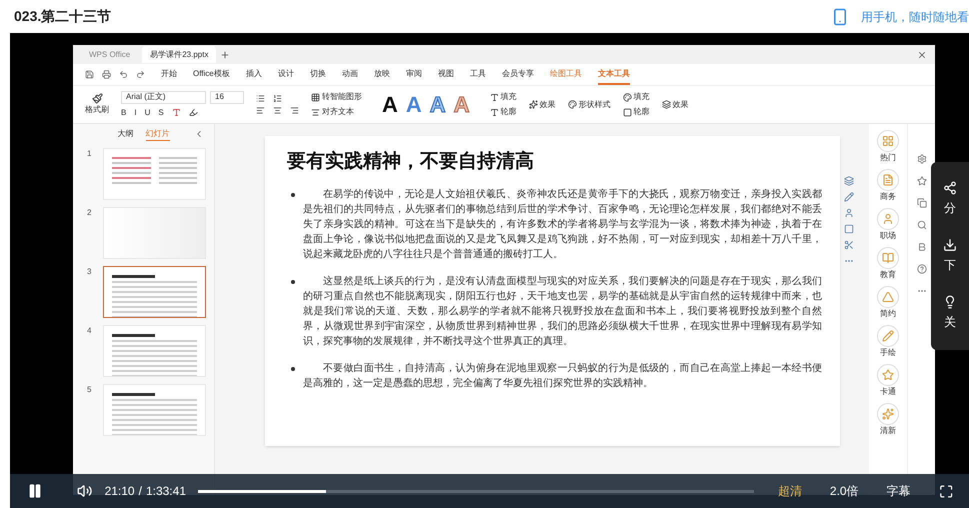 Image resolution: width=969 pixels, height=508 pixels. Describe the element at coordinates (562, 311) in the screenshot. I see `slide-paragraph: 这显然是纸上谈兵的行为，是没有认清盘面模型与现实的对应关系，我们要解决的问题是存在于现实，那么我们的研习重点自然也不能脱离现实，阴阳五行也好，天干地支也罢，易学的基础就是从宇宙自然的运转规律中而来，也就是我们常说的天道、天数，那么易学的学者就不能将只视野投放在盘面和书本上，我们要将视野投放到整个自然界，从微观世界到宇宙深空，从物质世界到精神世界，我们的思路必须纵横大千世界，在现实世界中理解现有易学知识，探究事物的发展规律，并不断找寻这个世界真正的真理。` at that location.